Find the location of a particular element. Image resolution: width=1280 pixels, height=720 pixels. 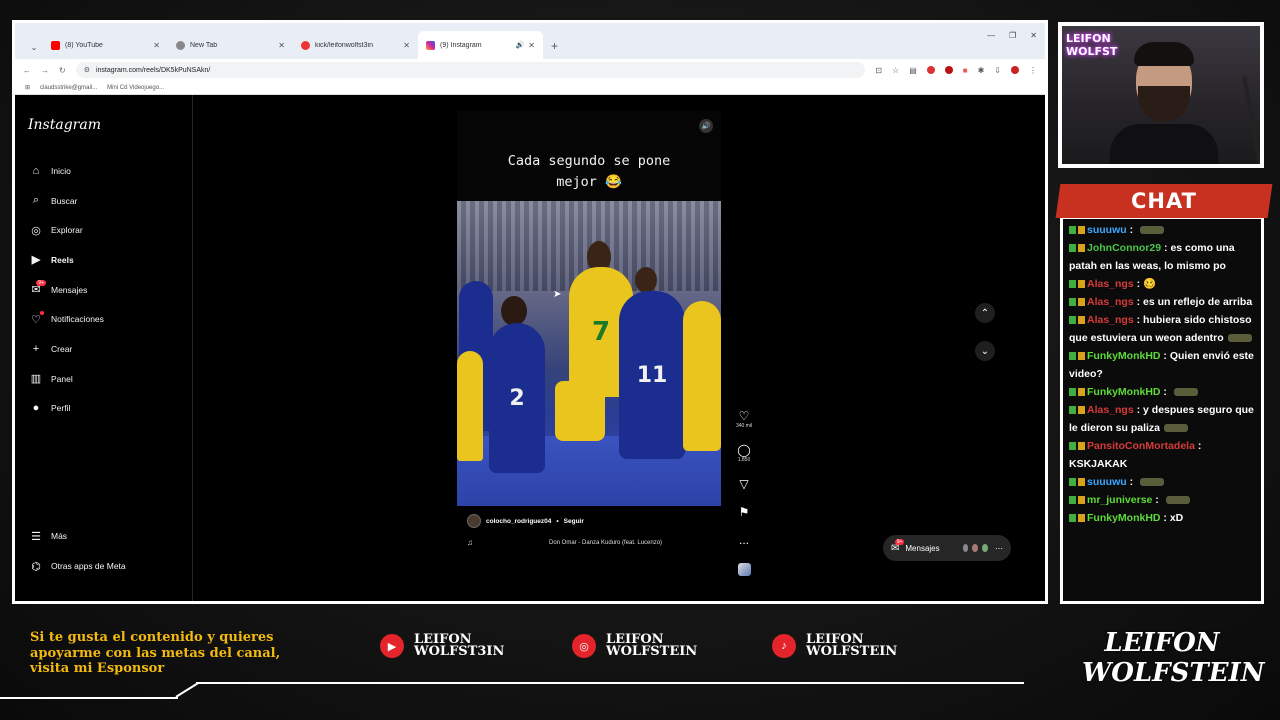

sidebar-item-perfil: ● Perfil is located at coordinates (103, 409).